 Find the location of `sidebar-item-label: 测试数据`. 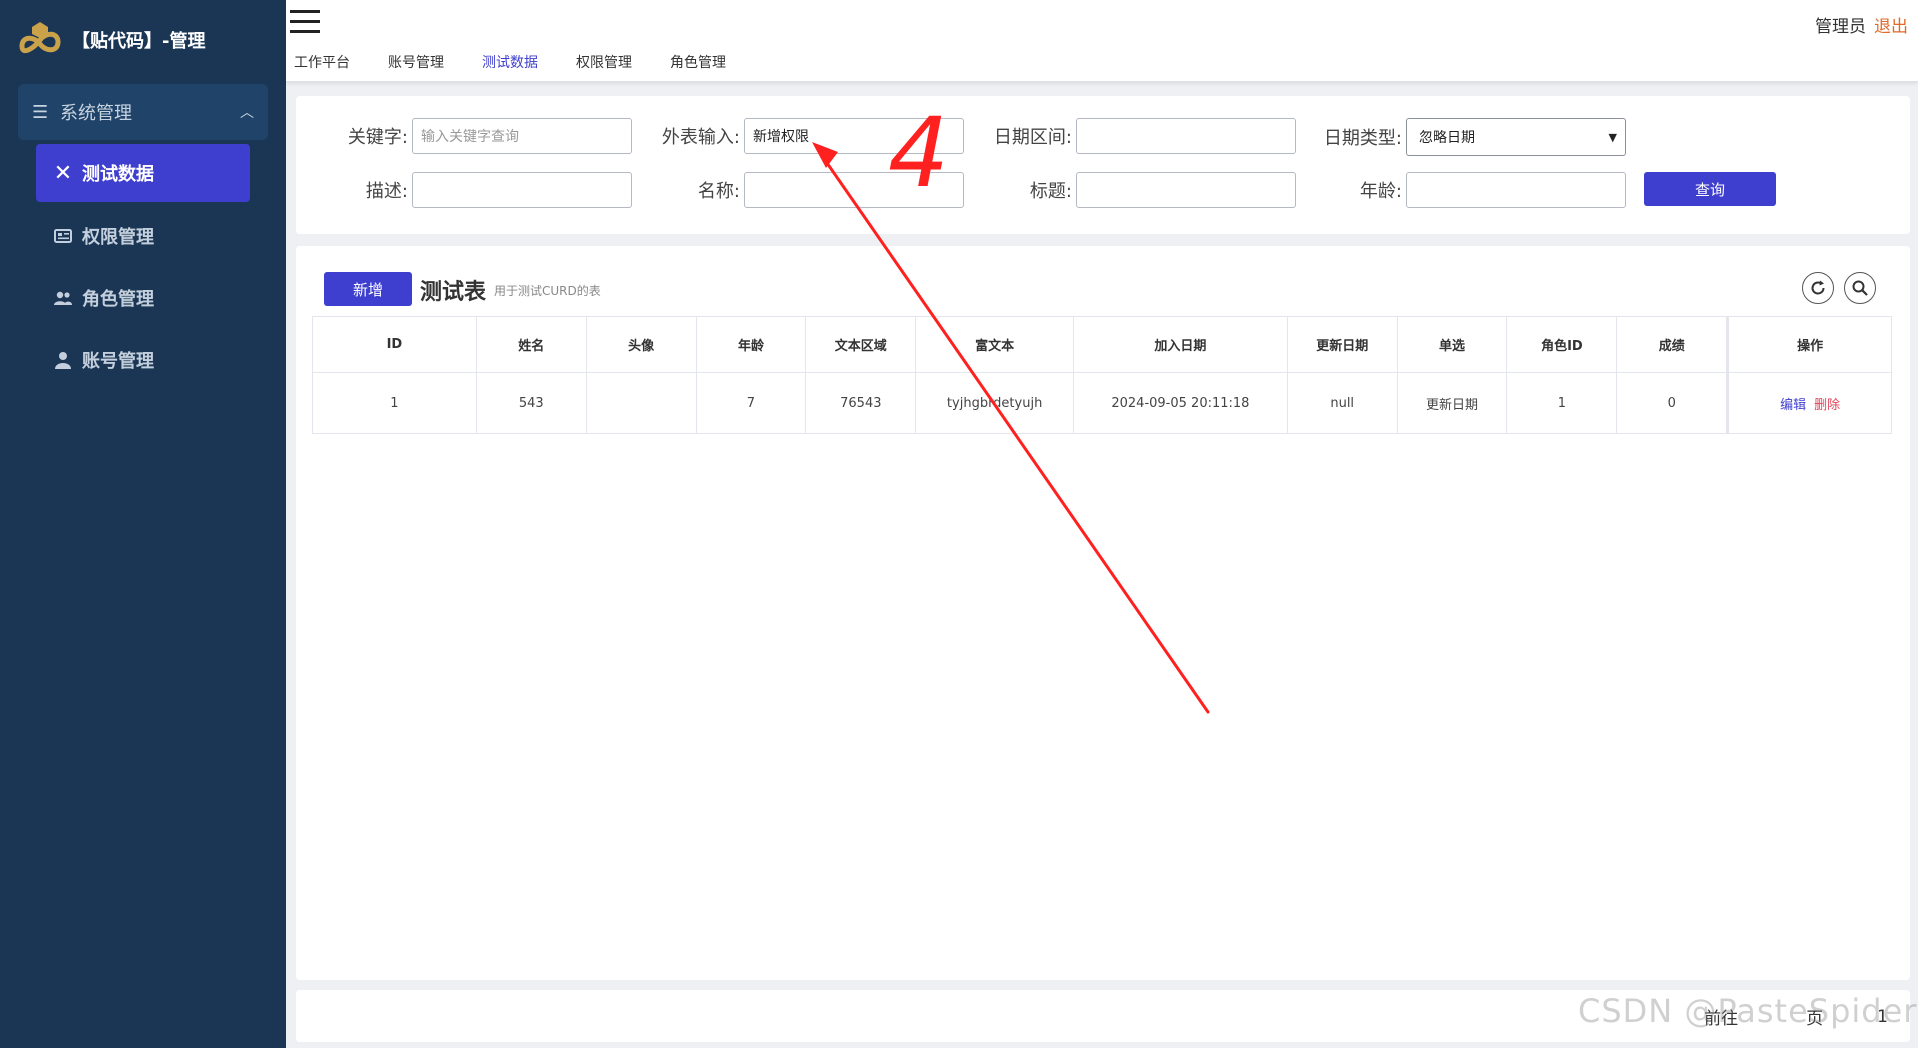

sidebar-item-label: 测试数据 is located at coordinates (118, 174).